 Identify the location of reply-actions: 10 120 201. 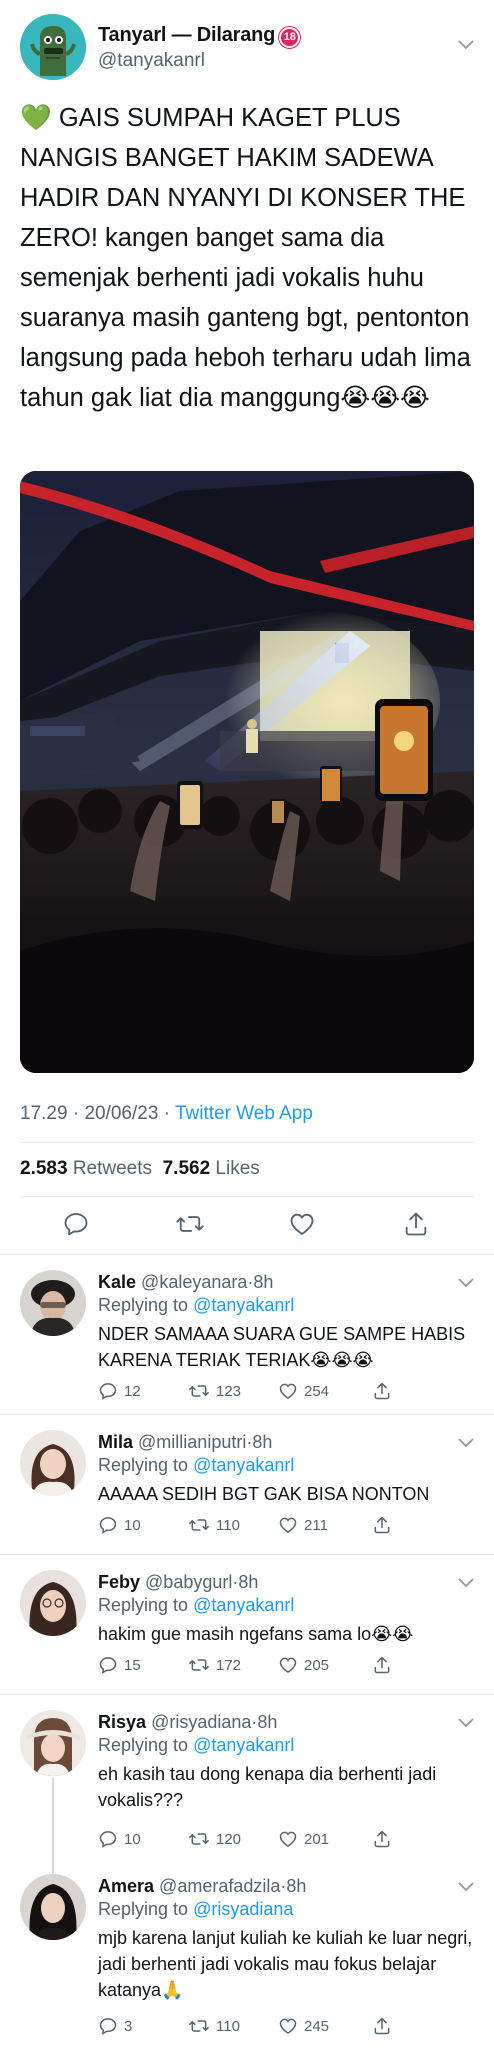
(248, 1841).